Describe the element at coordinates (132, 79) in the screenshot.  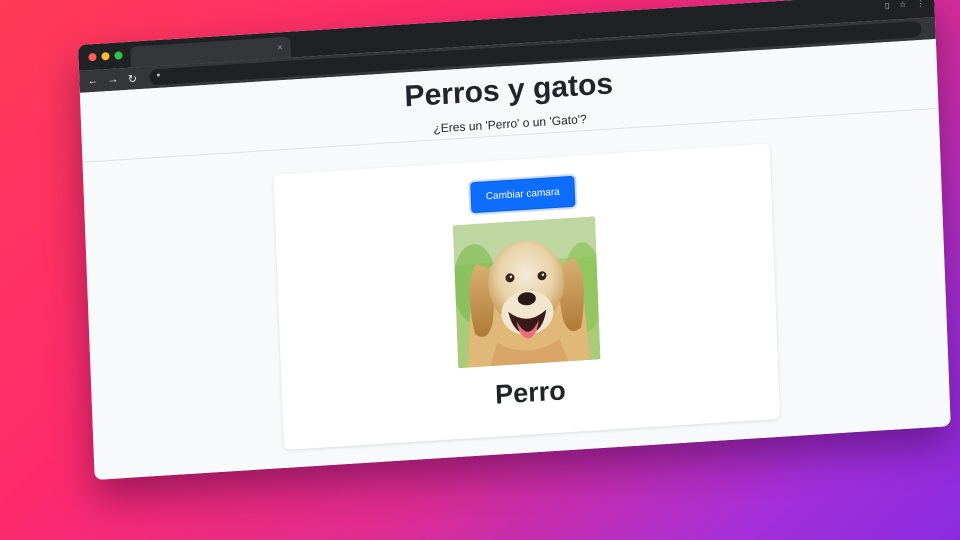
I see `reload-icon: ↻` at that location.